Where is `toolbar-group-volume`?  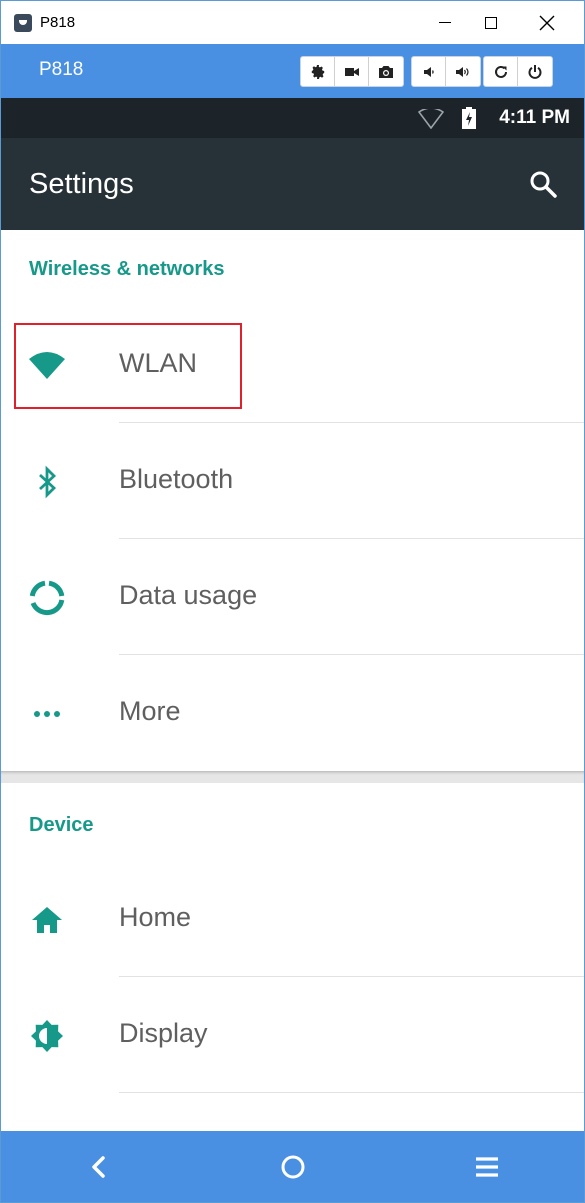
toolbar-group-volume is located at coordinates (446, 71).